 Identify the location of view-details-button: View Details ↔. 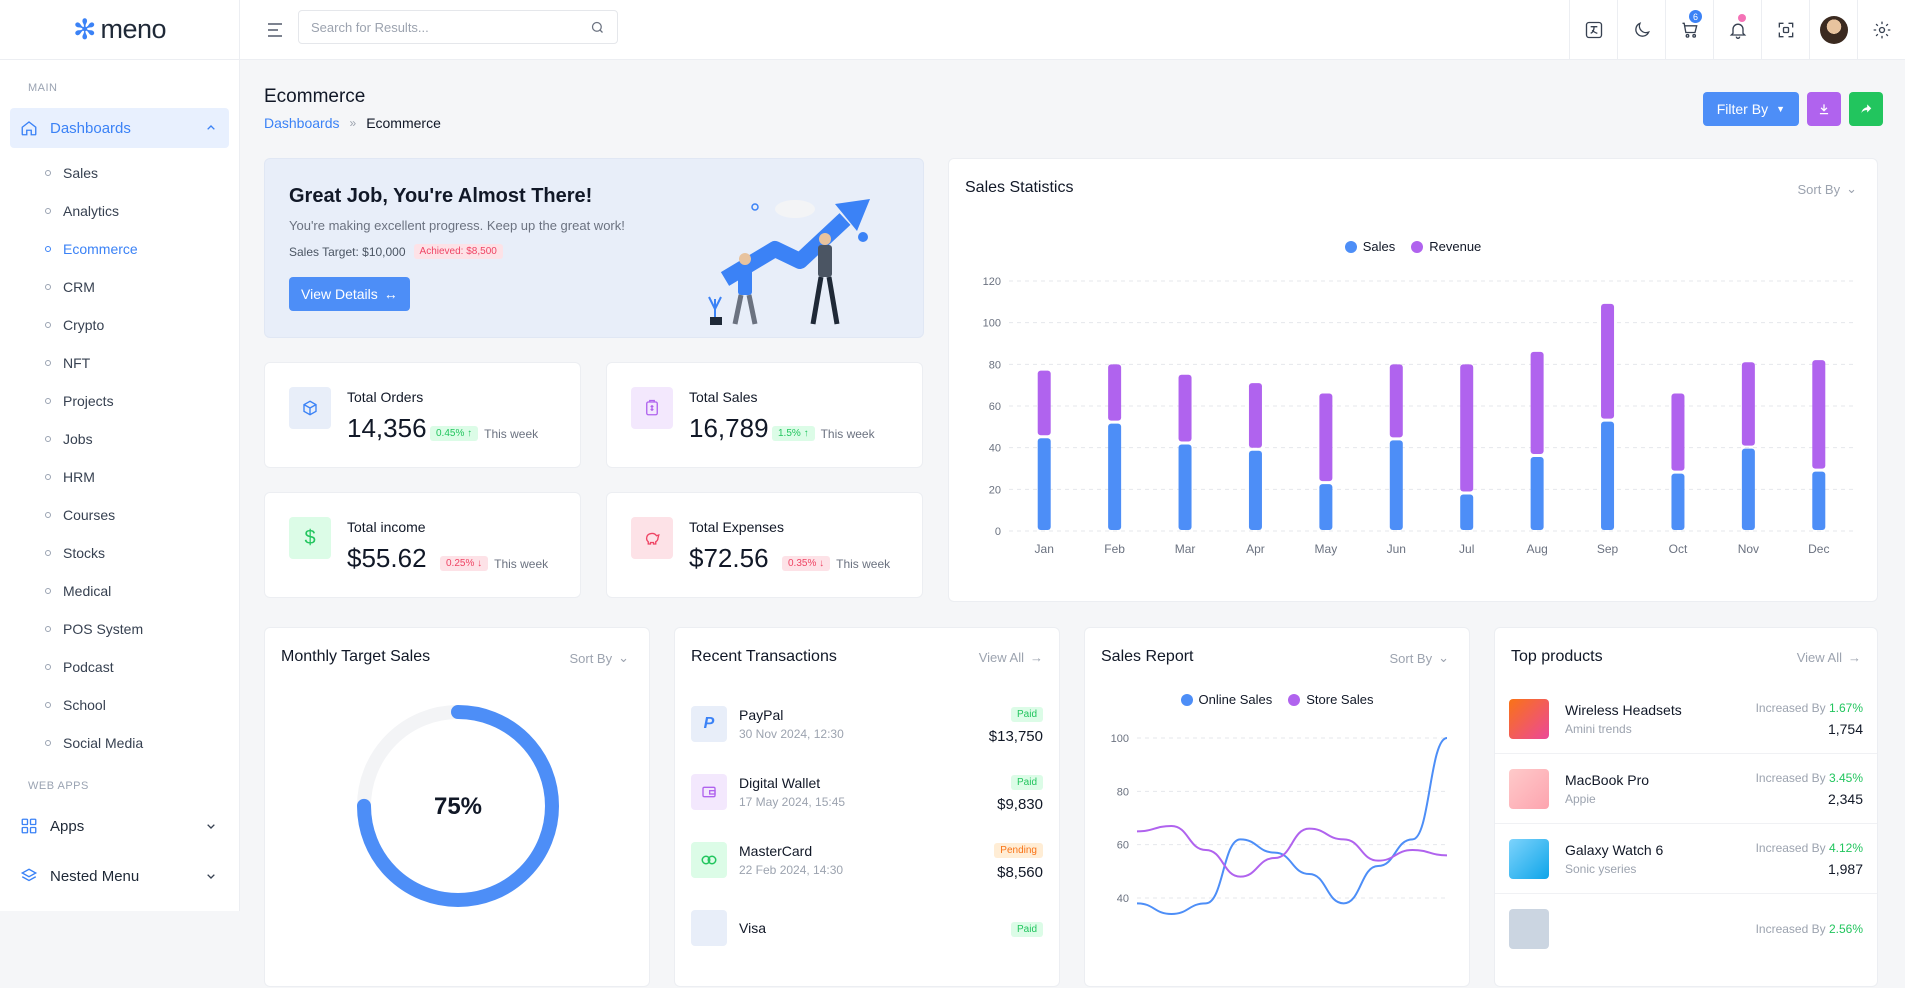
(349, 294).